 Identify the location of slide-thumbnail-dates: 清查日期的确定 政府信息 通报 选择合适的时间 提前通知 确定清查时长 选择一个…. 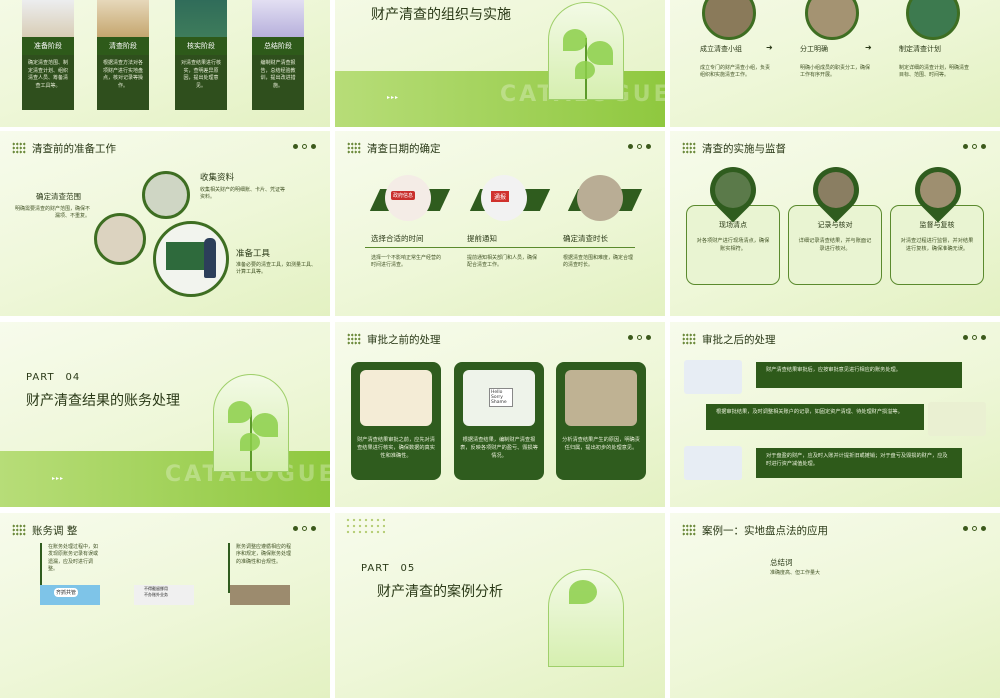
(500, 223).